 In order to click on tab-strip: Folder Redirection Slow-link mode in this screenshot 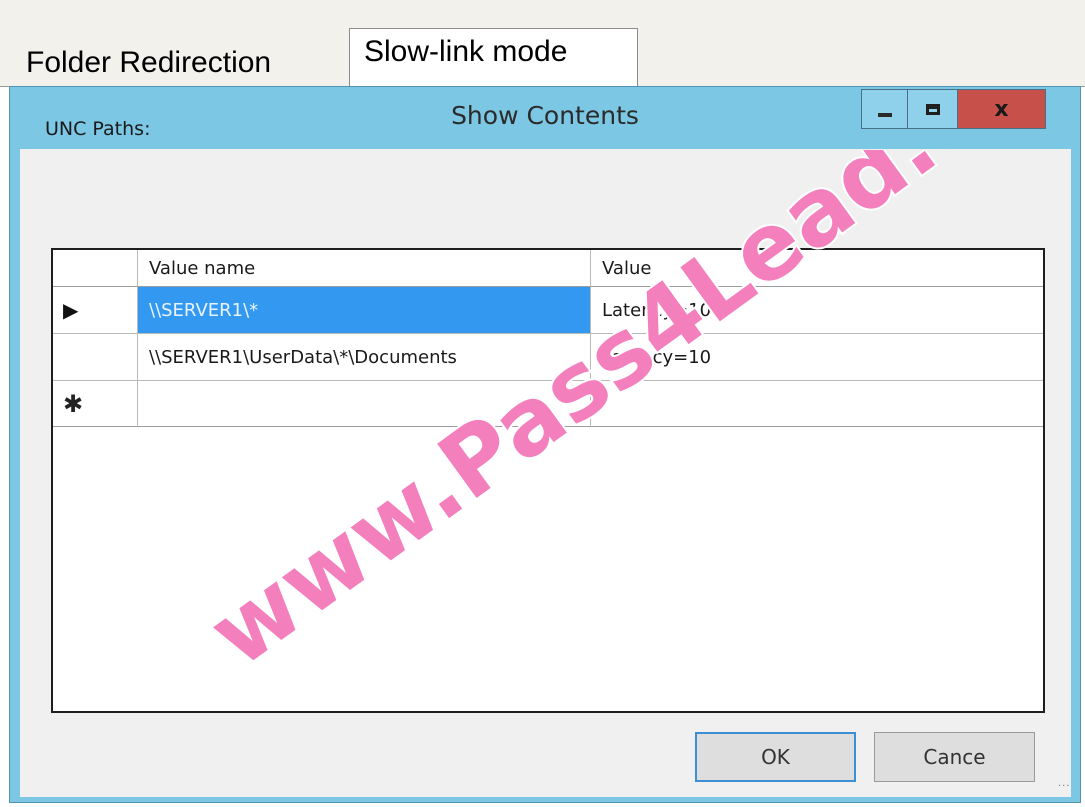, I will do `click(542, 43)`.